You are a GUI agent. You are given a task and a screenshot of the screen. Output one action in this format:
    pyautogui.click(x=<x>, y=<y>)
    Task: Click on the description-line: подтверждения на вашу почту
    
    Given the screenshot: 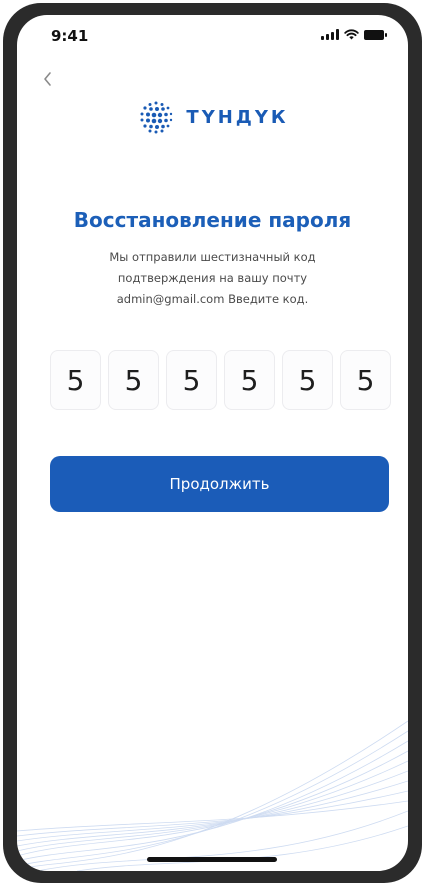 What is the action you would take?
    pyautogui.click(x=212, y=278)
    